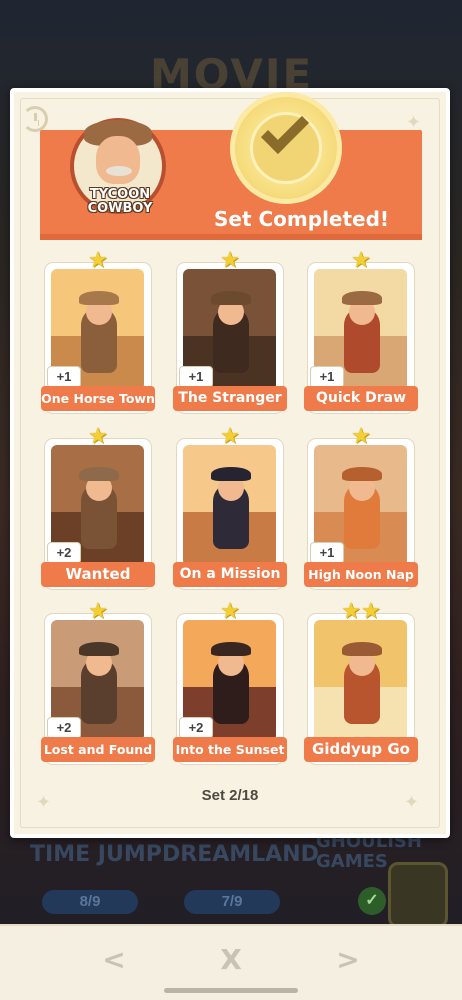 The height and width of the screenshot is (1000, 462). Describe the element at coordinates (35, 119) in the screenshot. I see `history-icon` at that location.